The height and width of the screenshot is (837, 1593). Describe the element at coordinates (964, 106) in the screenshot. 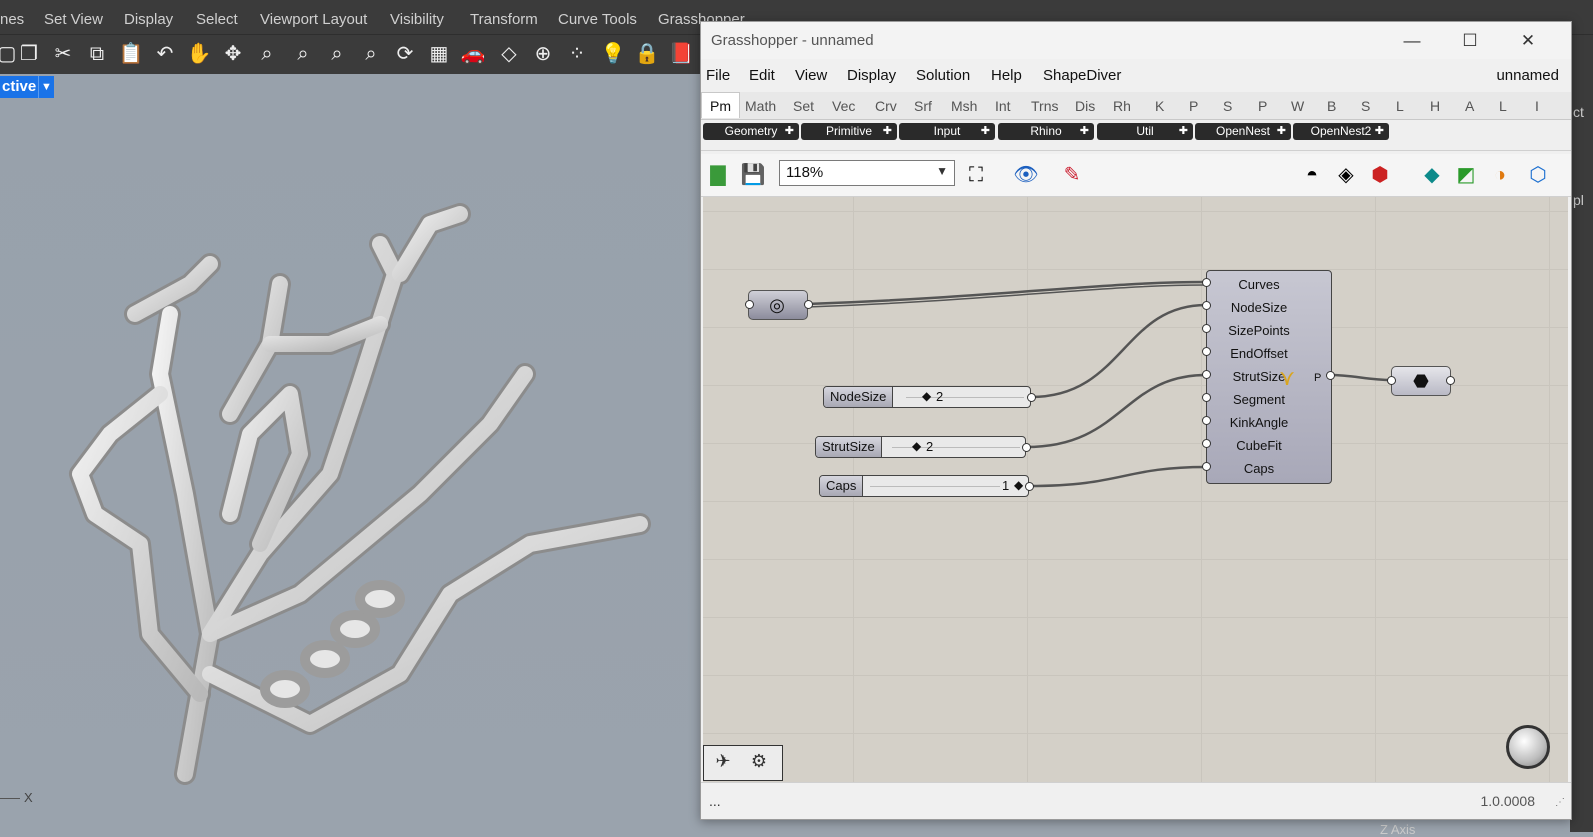

I see `tab-mesh: Msh` at that location.